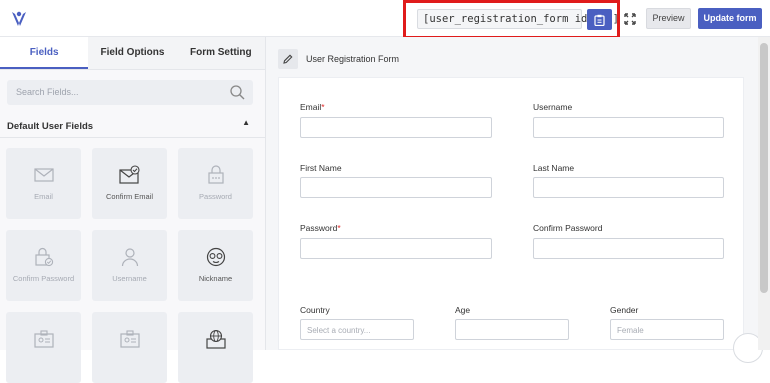 This screenshot has width=770, height=383. What do you see at coordinates (215, 257) in the screenshot?
I see `mask-icon` at bounding box center [215, 257].